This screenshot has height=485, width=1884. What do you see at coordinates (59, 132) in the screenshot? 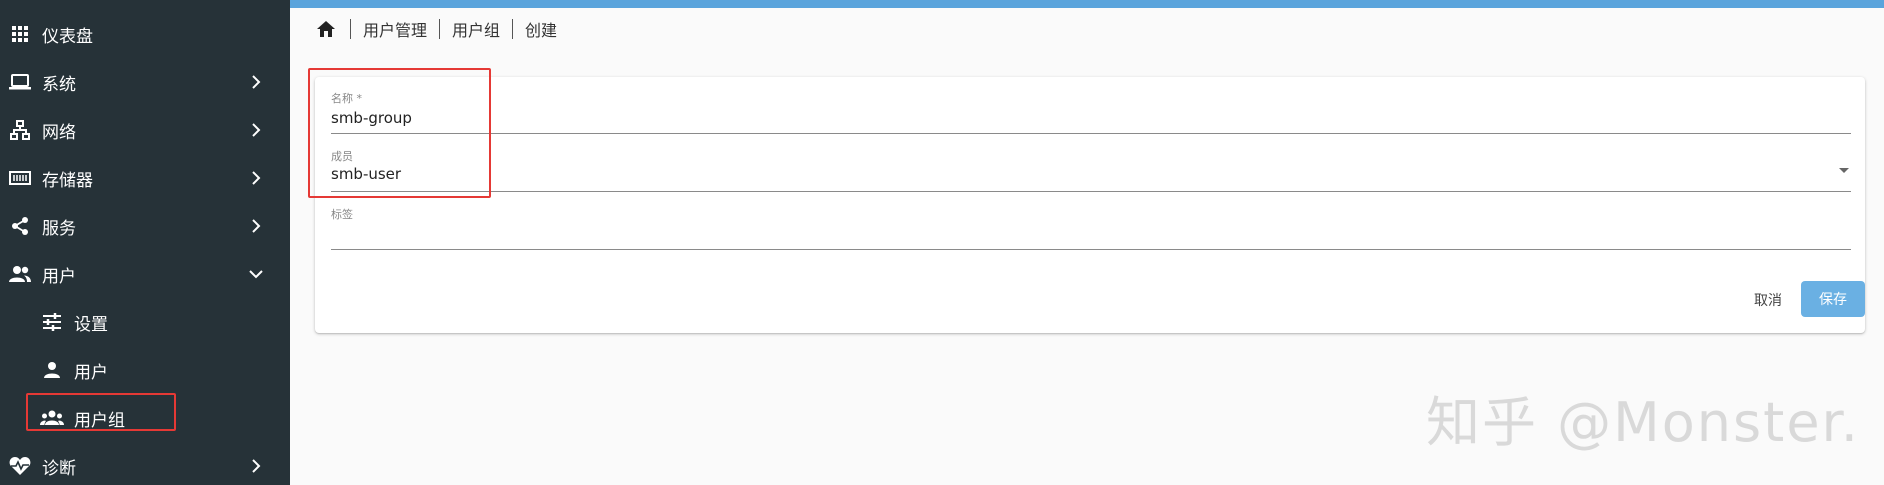
I see `sidebar-item-label: 网络` at bounding box center [59, 132].